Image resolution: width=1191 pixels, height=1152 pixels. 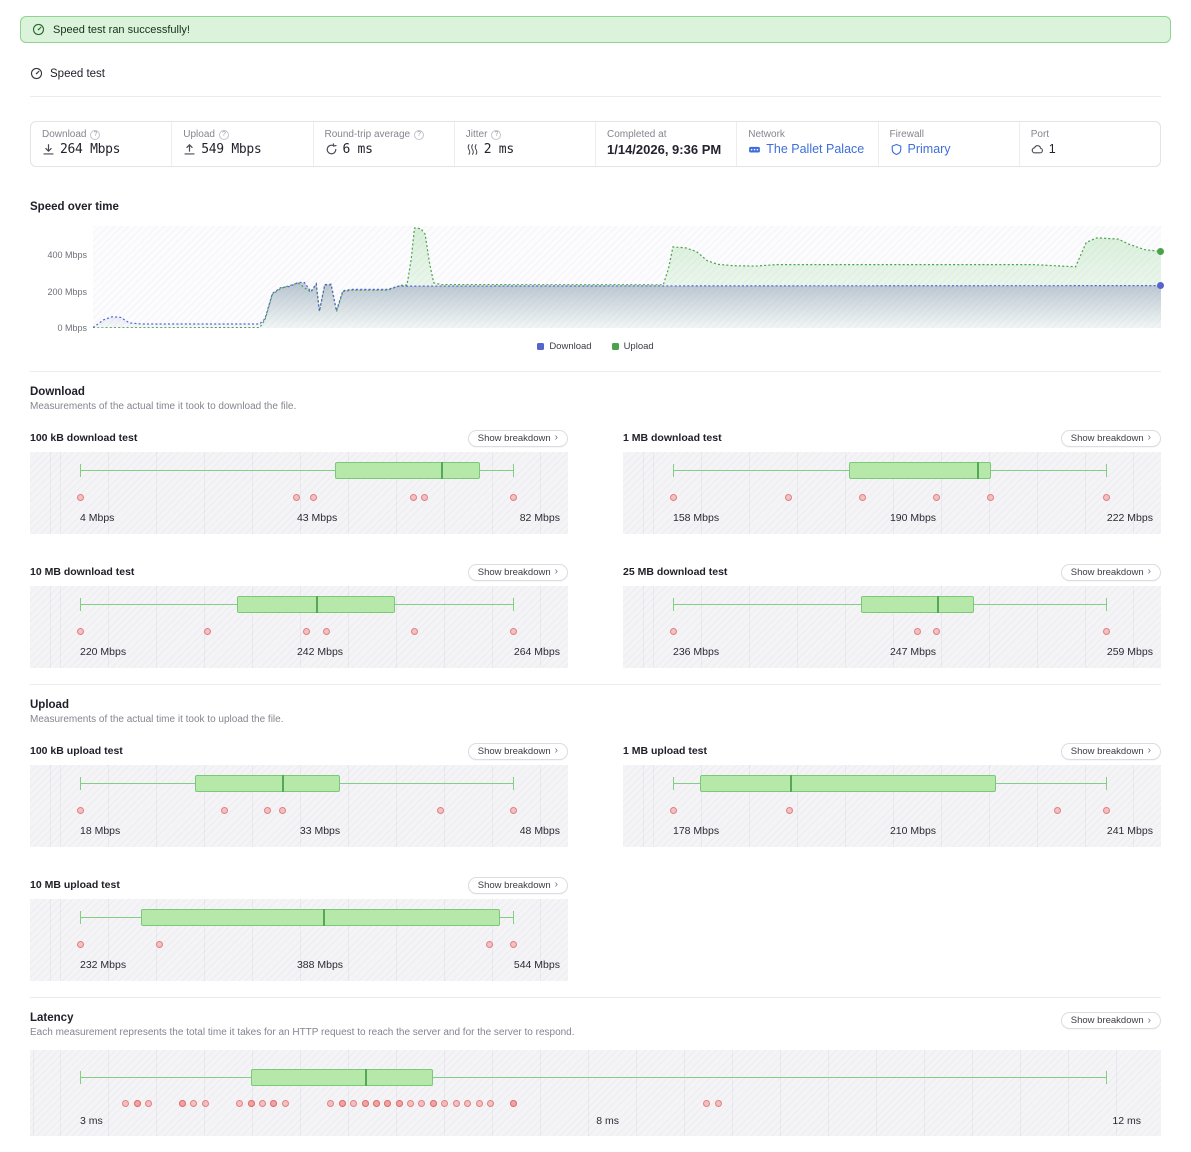 I want to click on boxplot-whisker, so click(x=593, y=1077).